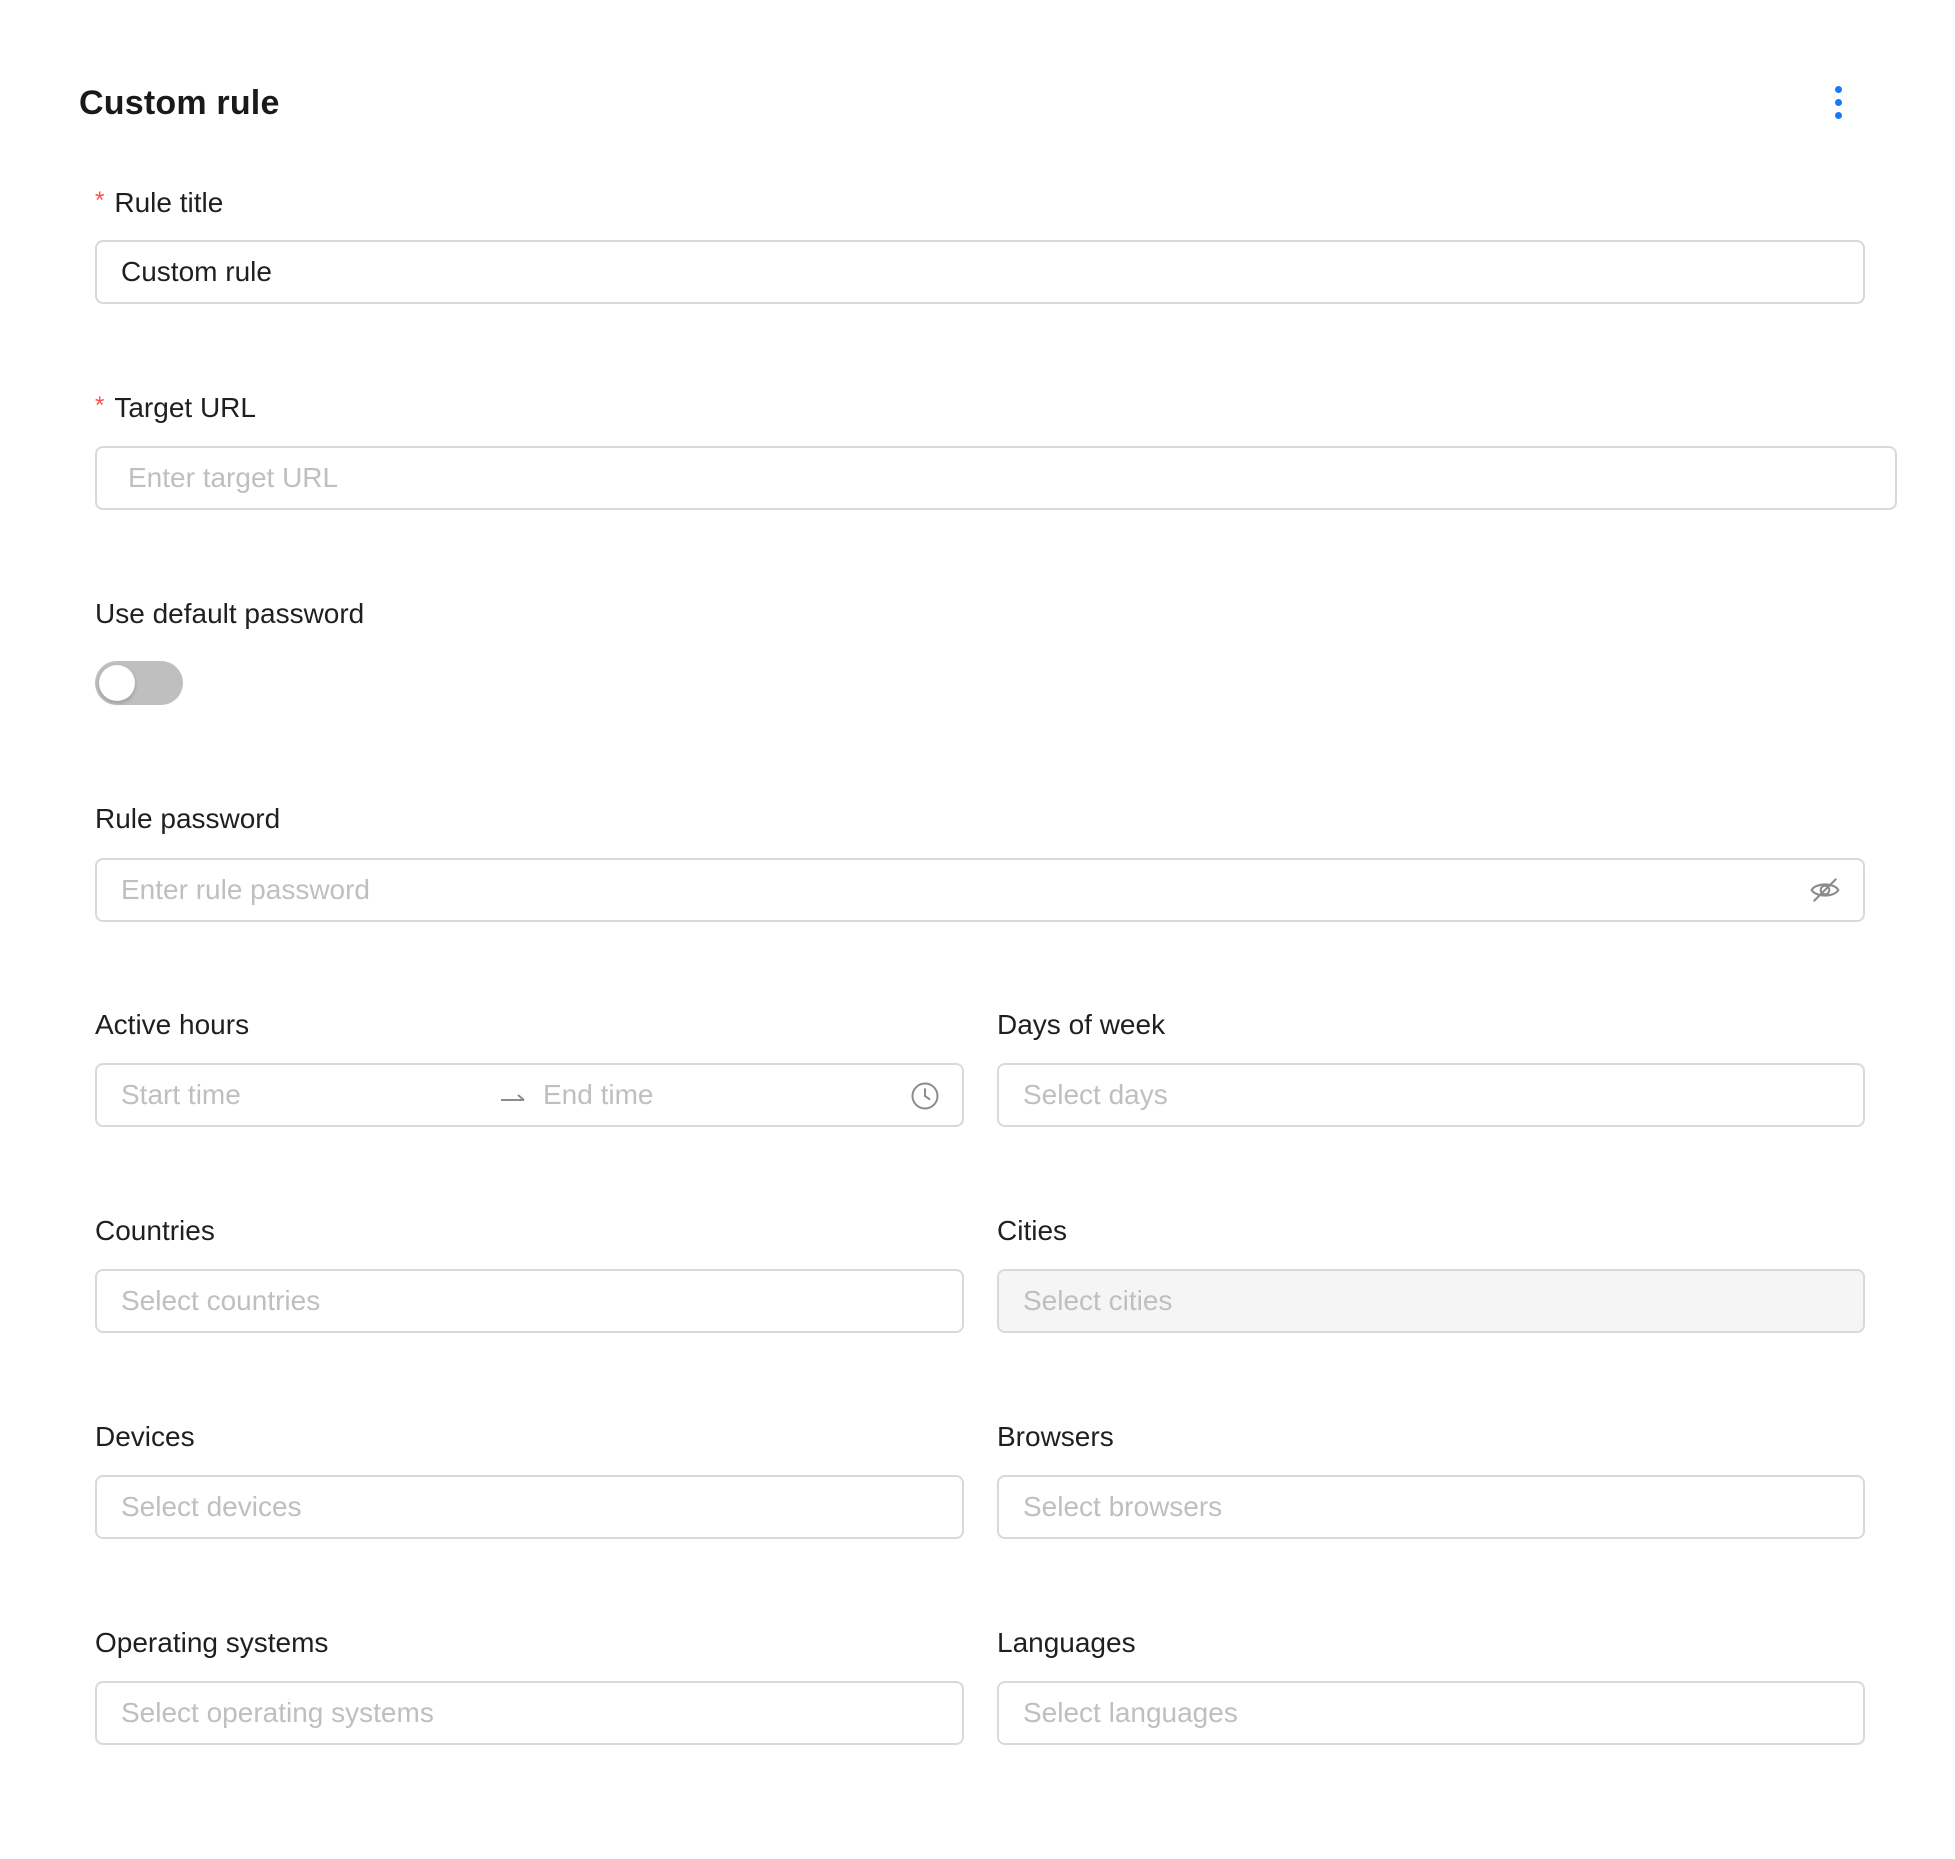 Image resolution: width=1955 pixels, height=1859 pixels. What do you see at coordinates (529, 1095) in the screenshot?
I see `active-hours-range-picker: Start time End time` at bounding box center [529, 1095].